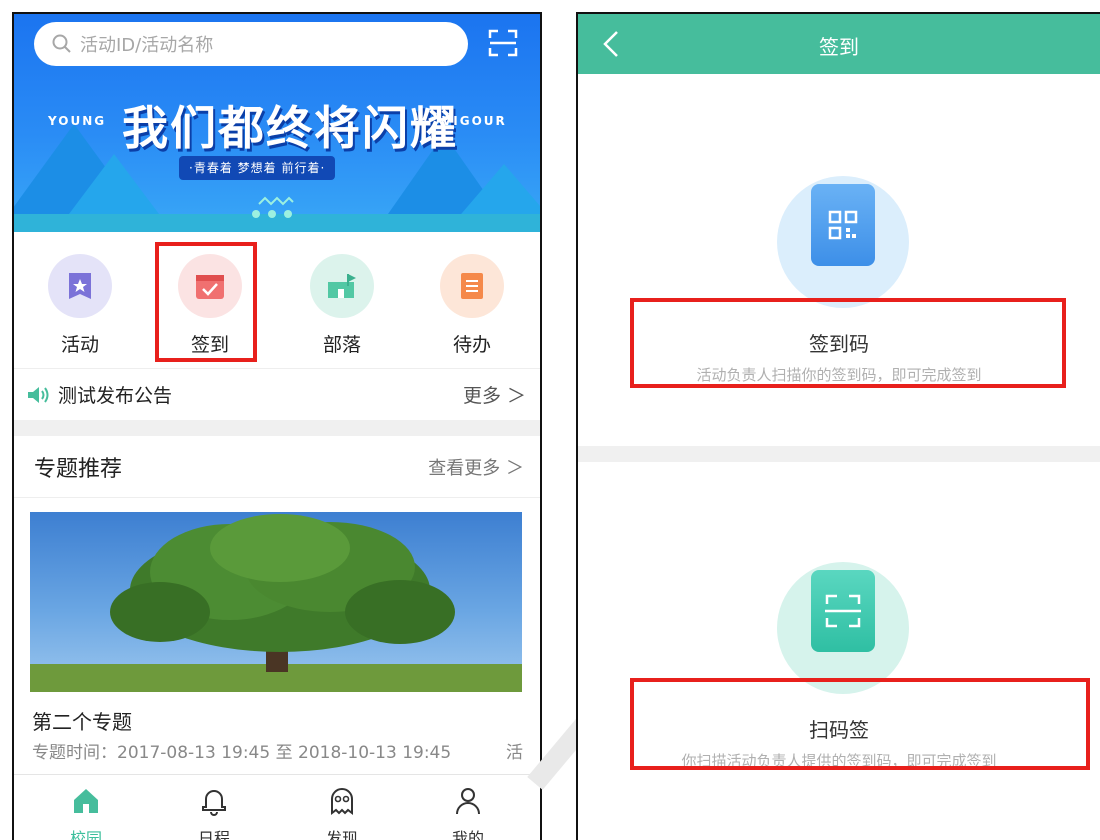 The width and height of the screenshot is (1100, 840). I want to click on banner-subtitle: ·青春着 梦想着 前行着·, so click(257, 168).